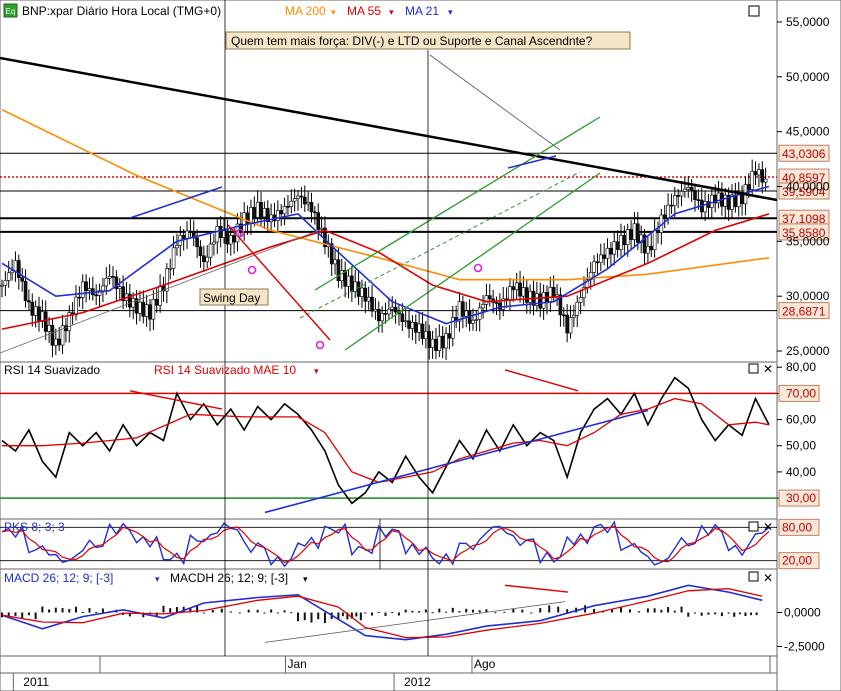 This screenshot has width=841, height=691. What do you see at coordinates (58, 578) in the screenshot?
I see `macd-title: MACD 26; 12; 9; [-3]` at bounding box center [58, 578].